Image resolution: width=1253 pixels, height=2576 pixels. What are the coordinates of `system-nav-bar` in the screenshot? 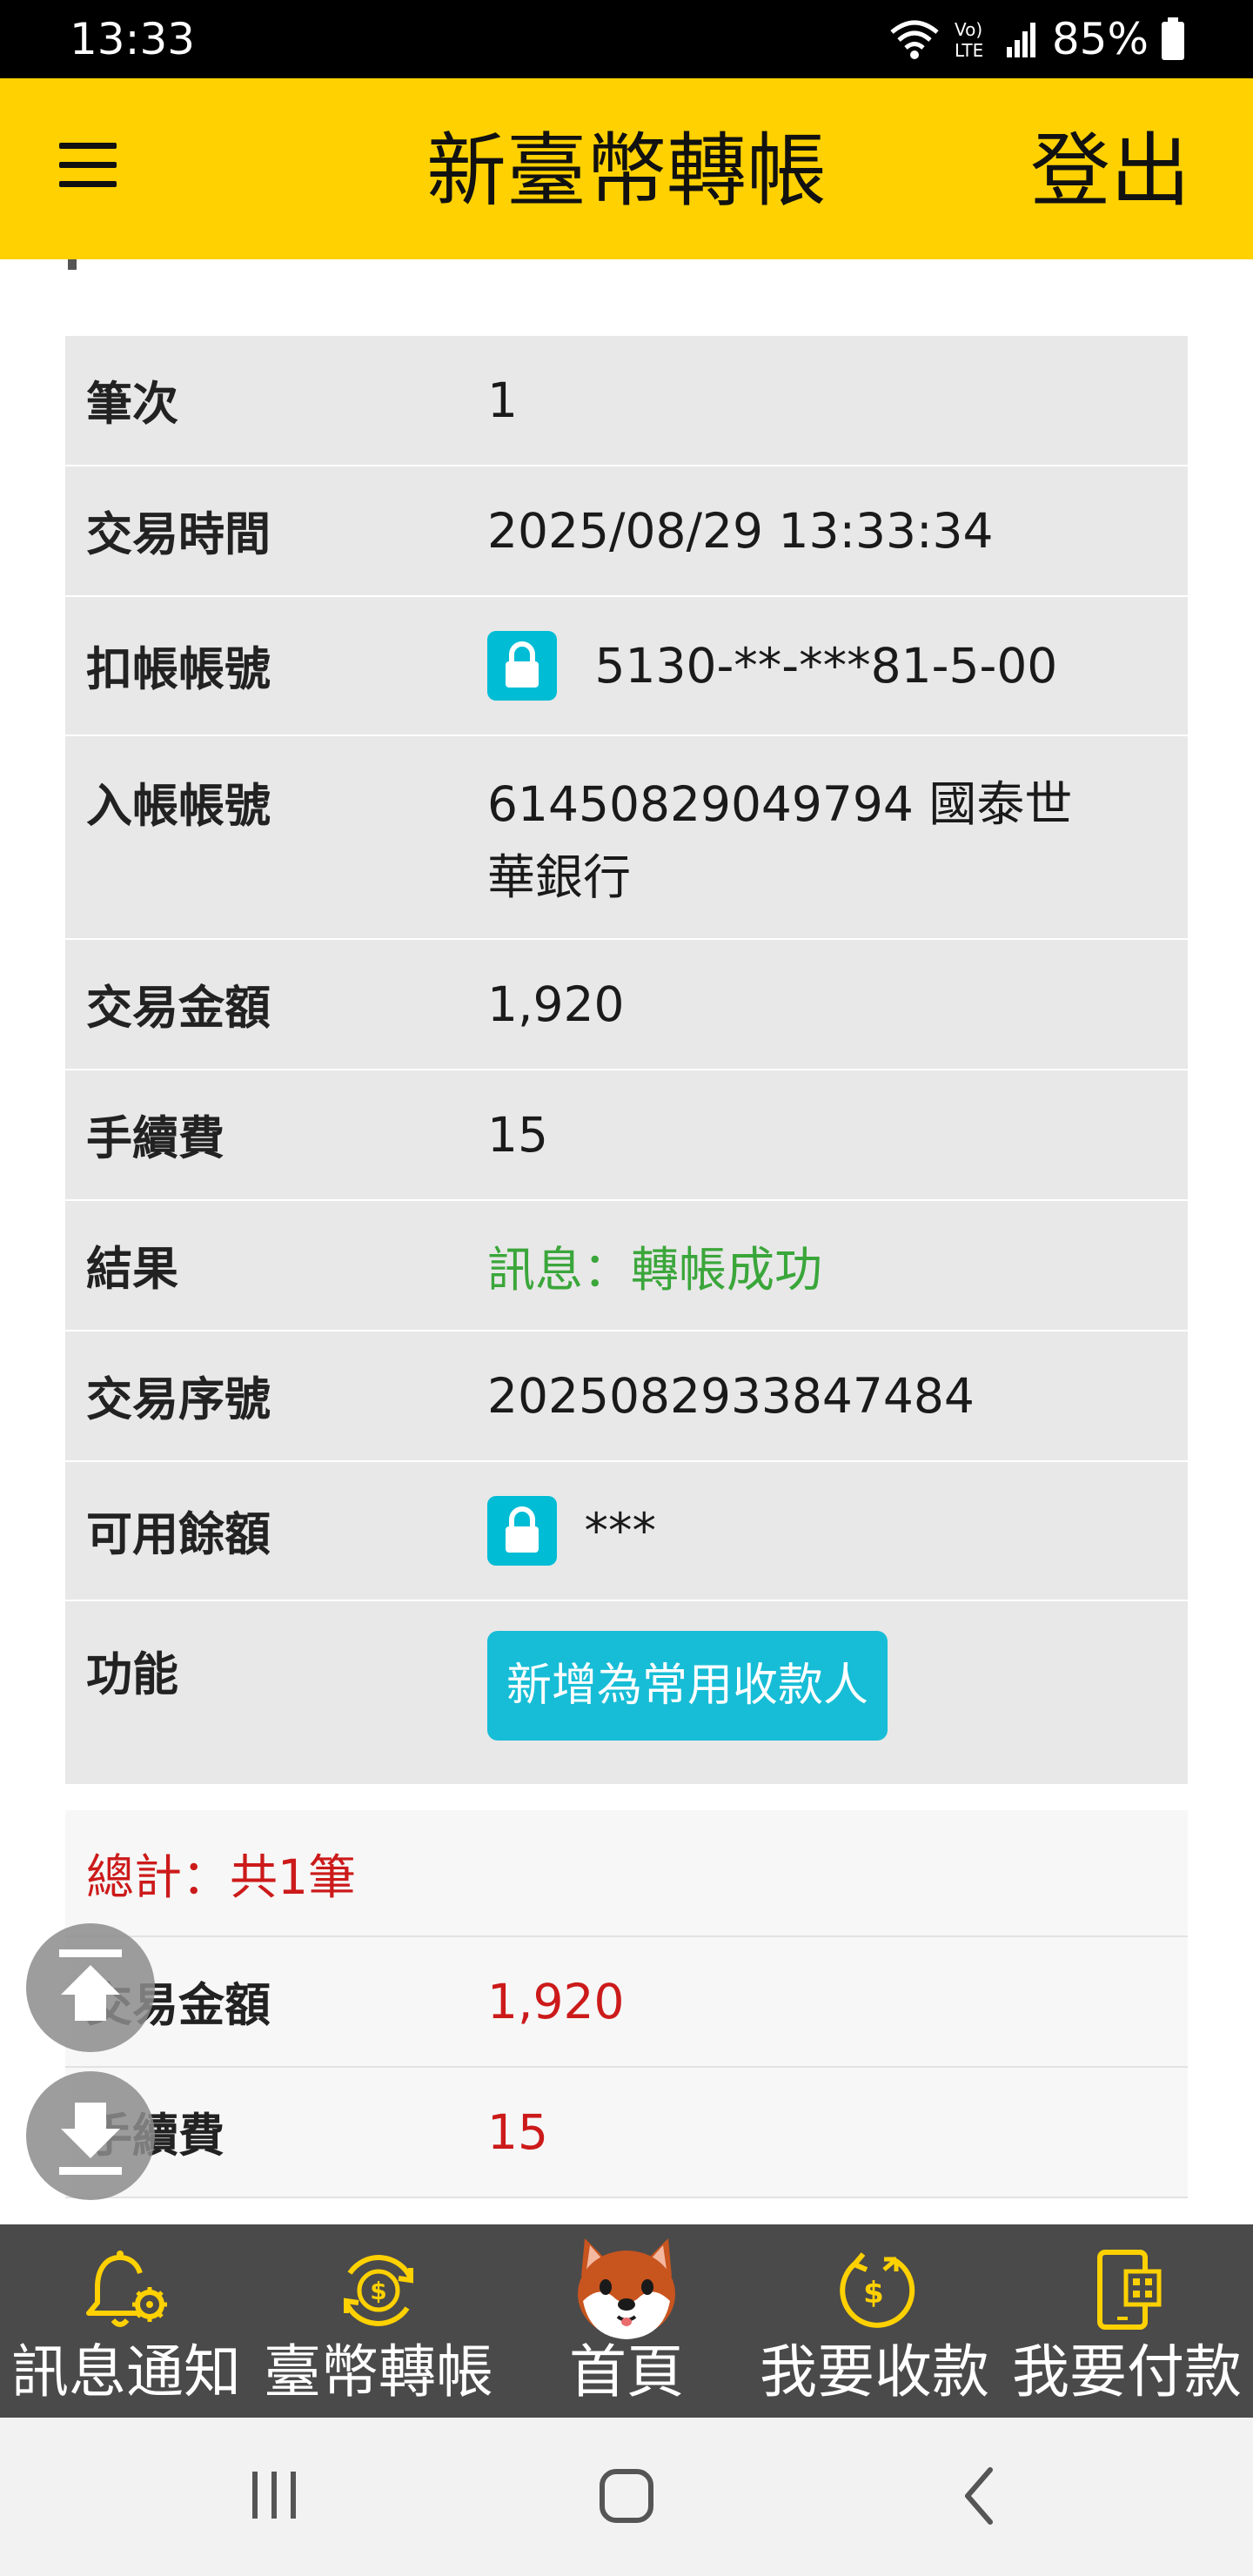 It's located at (626, 2497).